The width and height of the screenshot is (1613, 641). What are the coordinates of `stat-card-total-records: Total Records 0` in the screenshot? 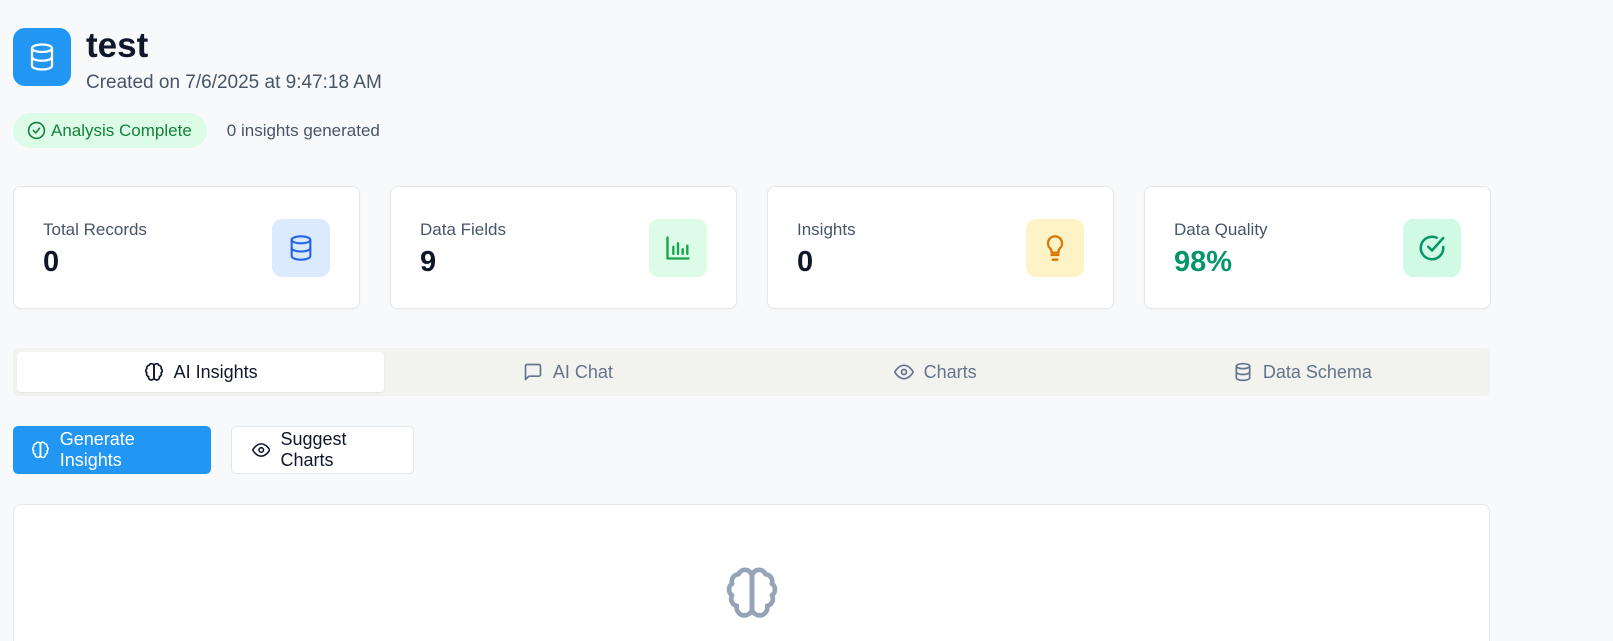 It's located at (186, 247).